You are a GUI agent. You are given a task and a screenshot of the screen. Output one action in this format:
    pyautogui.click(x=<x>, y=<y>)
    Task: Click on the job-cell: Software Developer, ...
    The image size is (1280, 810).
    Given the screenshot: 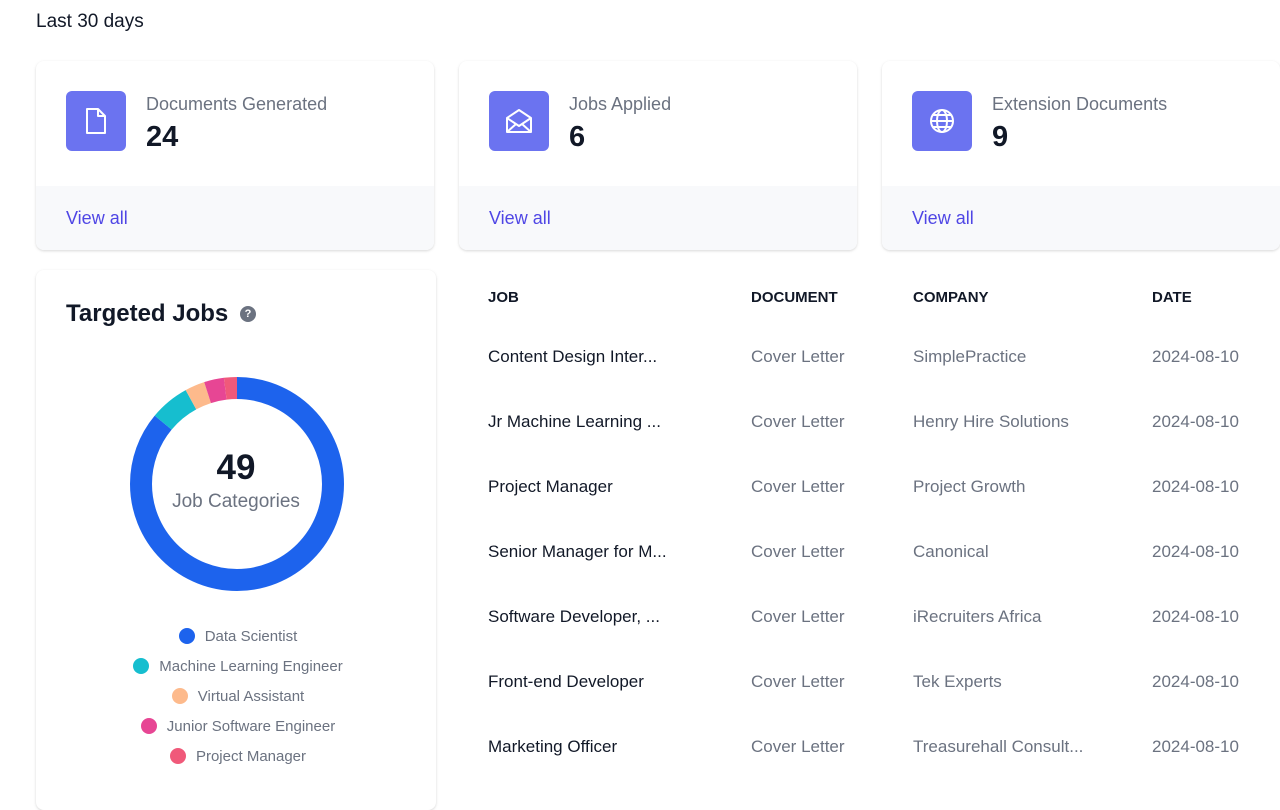 What is the action you would take?
    pyautogui.click(x=574, y=616)
    